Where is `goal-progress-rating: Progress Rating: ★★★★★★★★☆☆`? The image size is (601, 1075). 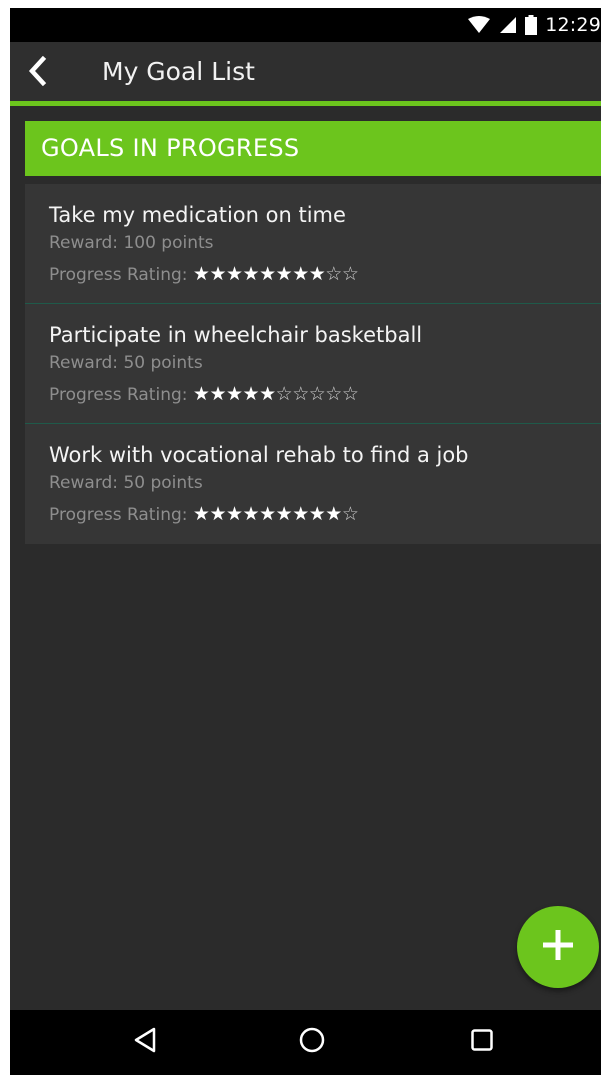 goal-progress-rating: Progress Rating: ★★★★★★★★☆☆ is located at coordinates (204, 274).